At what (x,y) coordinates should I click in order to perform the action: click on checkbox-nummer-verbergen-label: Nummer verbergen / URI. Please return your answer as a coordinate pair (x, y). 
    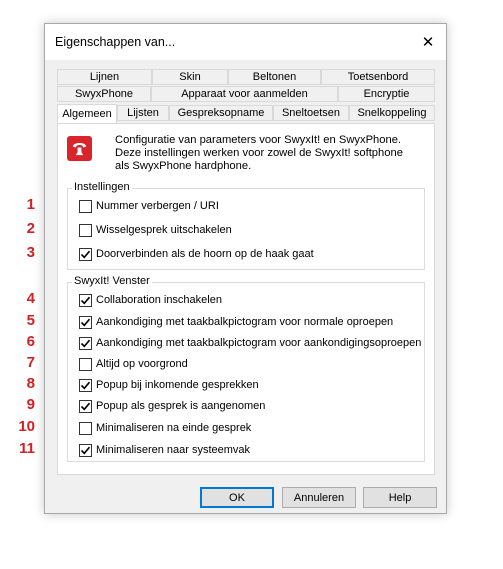
    Looking at the image, I should click on (157, 206).